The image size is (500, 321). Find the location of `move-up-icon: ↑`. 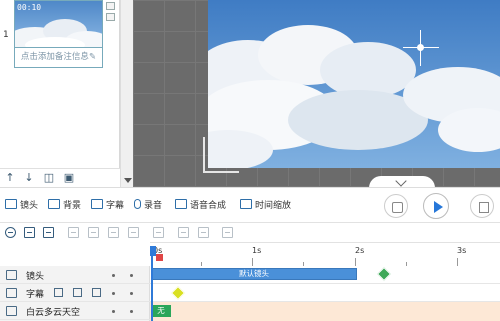

move-up-icon: ↑ is located at coordinates (10, 178).